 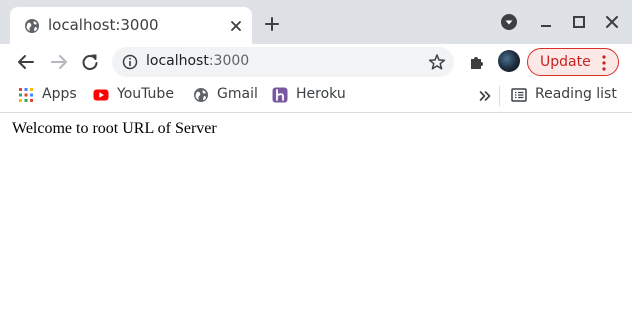 What do you see at coordinates (485, 96) in the screenshot?
I see `chevron-double-right-icon` at bounding box center [485, 96].